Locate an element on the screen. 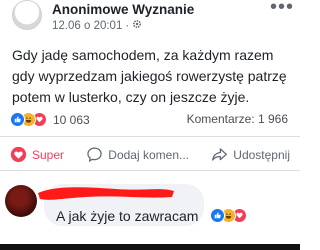 This screenshot has width=320, height=250. love-reaction-glyph is located at coordinates (18, 154).